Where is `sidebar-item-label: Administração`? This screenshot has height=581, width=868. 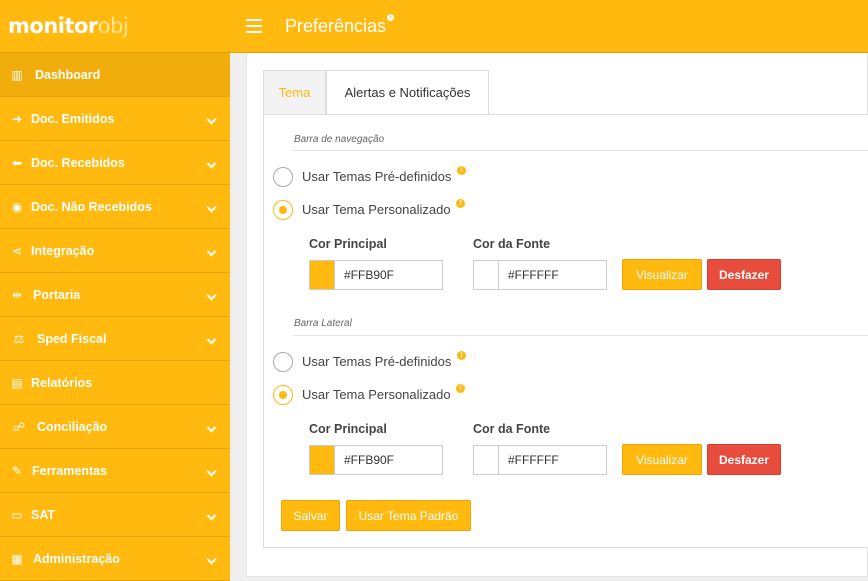 sidebar-item-label: Administração is located at coordinates (76, 559).